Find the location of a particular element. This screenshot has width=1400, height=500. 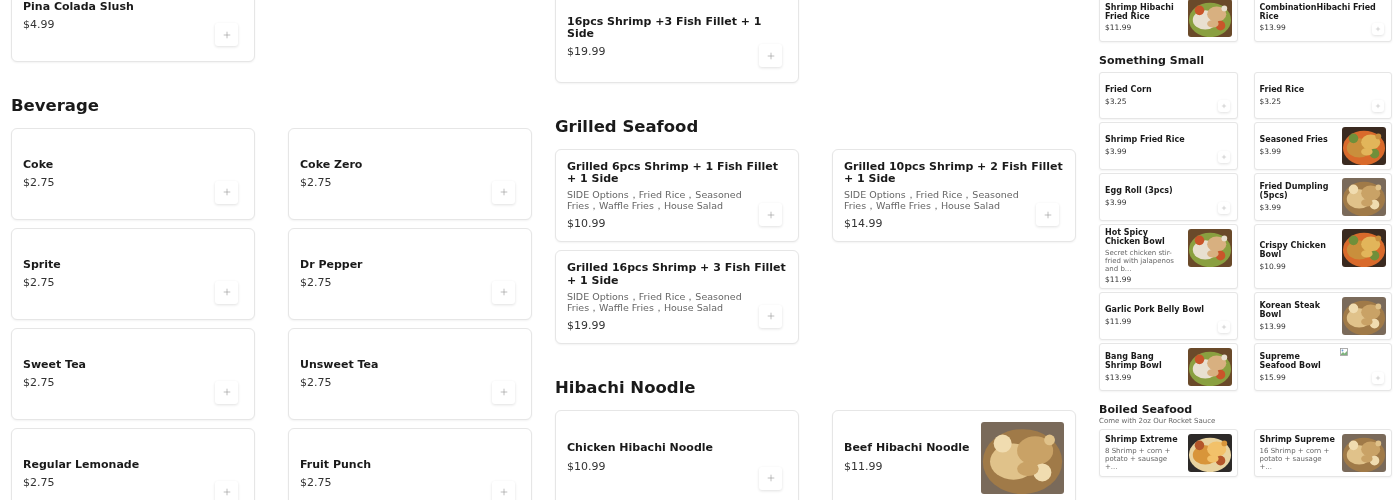

menu-item-card: Grilled 6pcs Shrimp + 1 Fish Fillet + 1 Side SIDE Options，Fried Rice，Seasoned Fries，Waffle Fries，House Salad $10.99 is located at coordinates (677, 195).